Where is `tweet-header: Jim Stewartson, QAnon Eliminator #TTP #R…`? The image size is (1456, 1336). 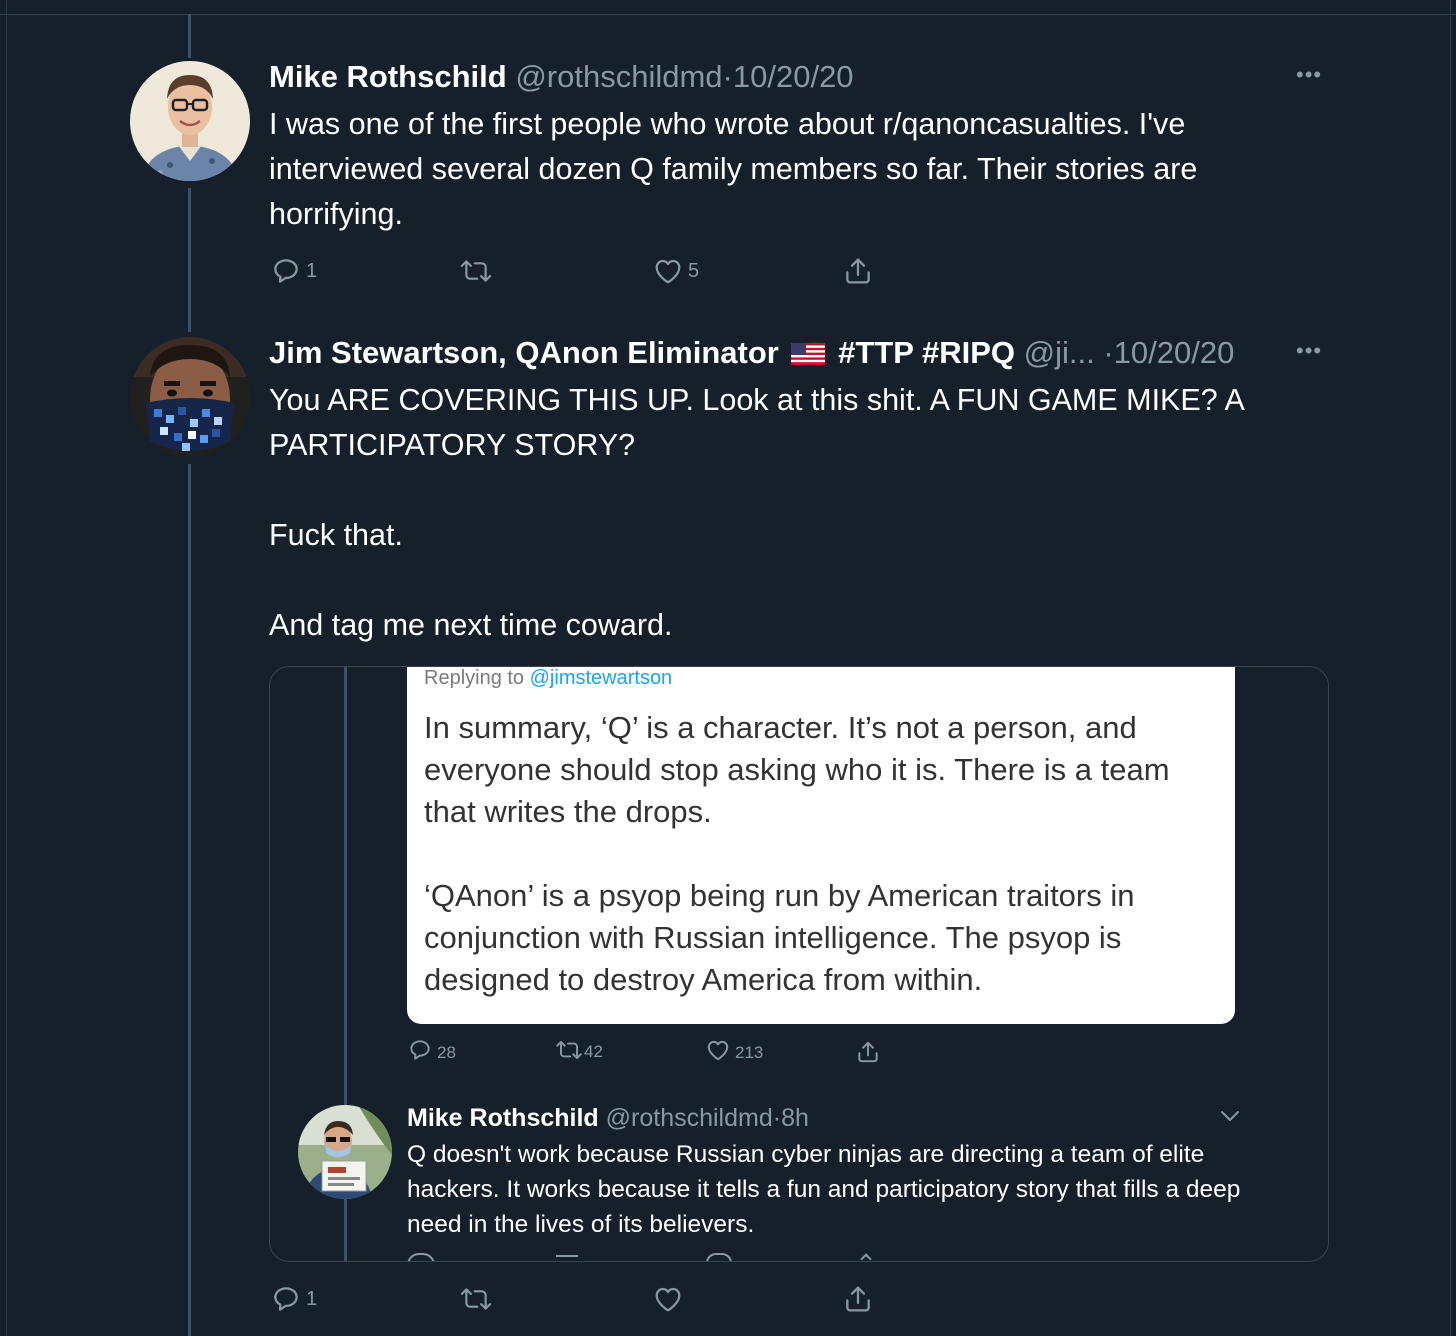 tweet-header: Jim Stewartson, QAnon Eliminator #TTP #R… is located at coordinates (751, 354).